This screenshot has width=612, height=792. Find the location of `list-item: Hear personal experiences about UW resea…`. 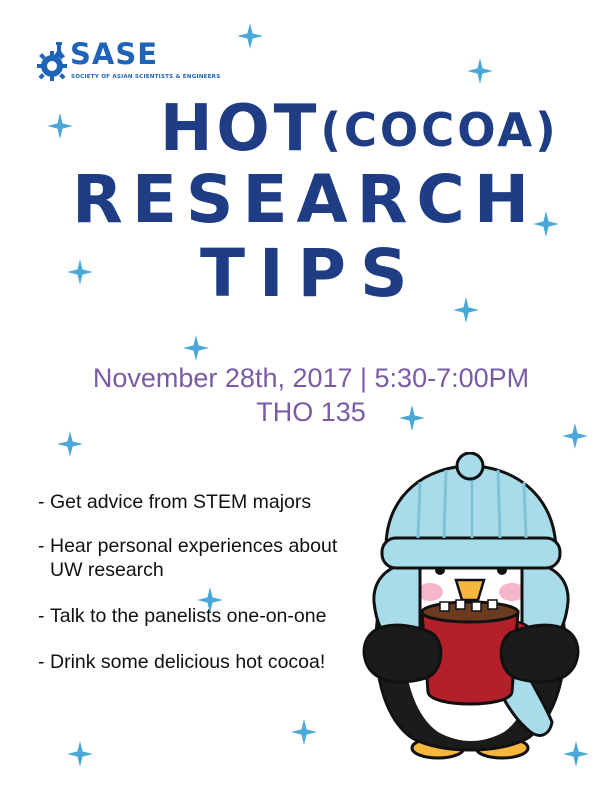

list-item: Hear personal experiences about UW resea… is located at coordinates (203, 558).